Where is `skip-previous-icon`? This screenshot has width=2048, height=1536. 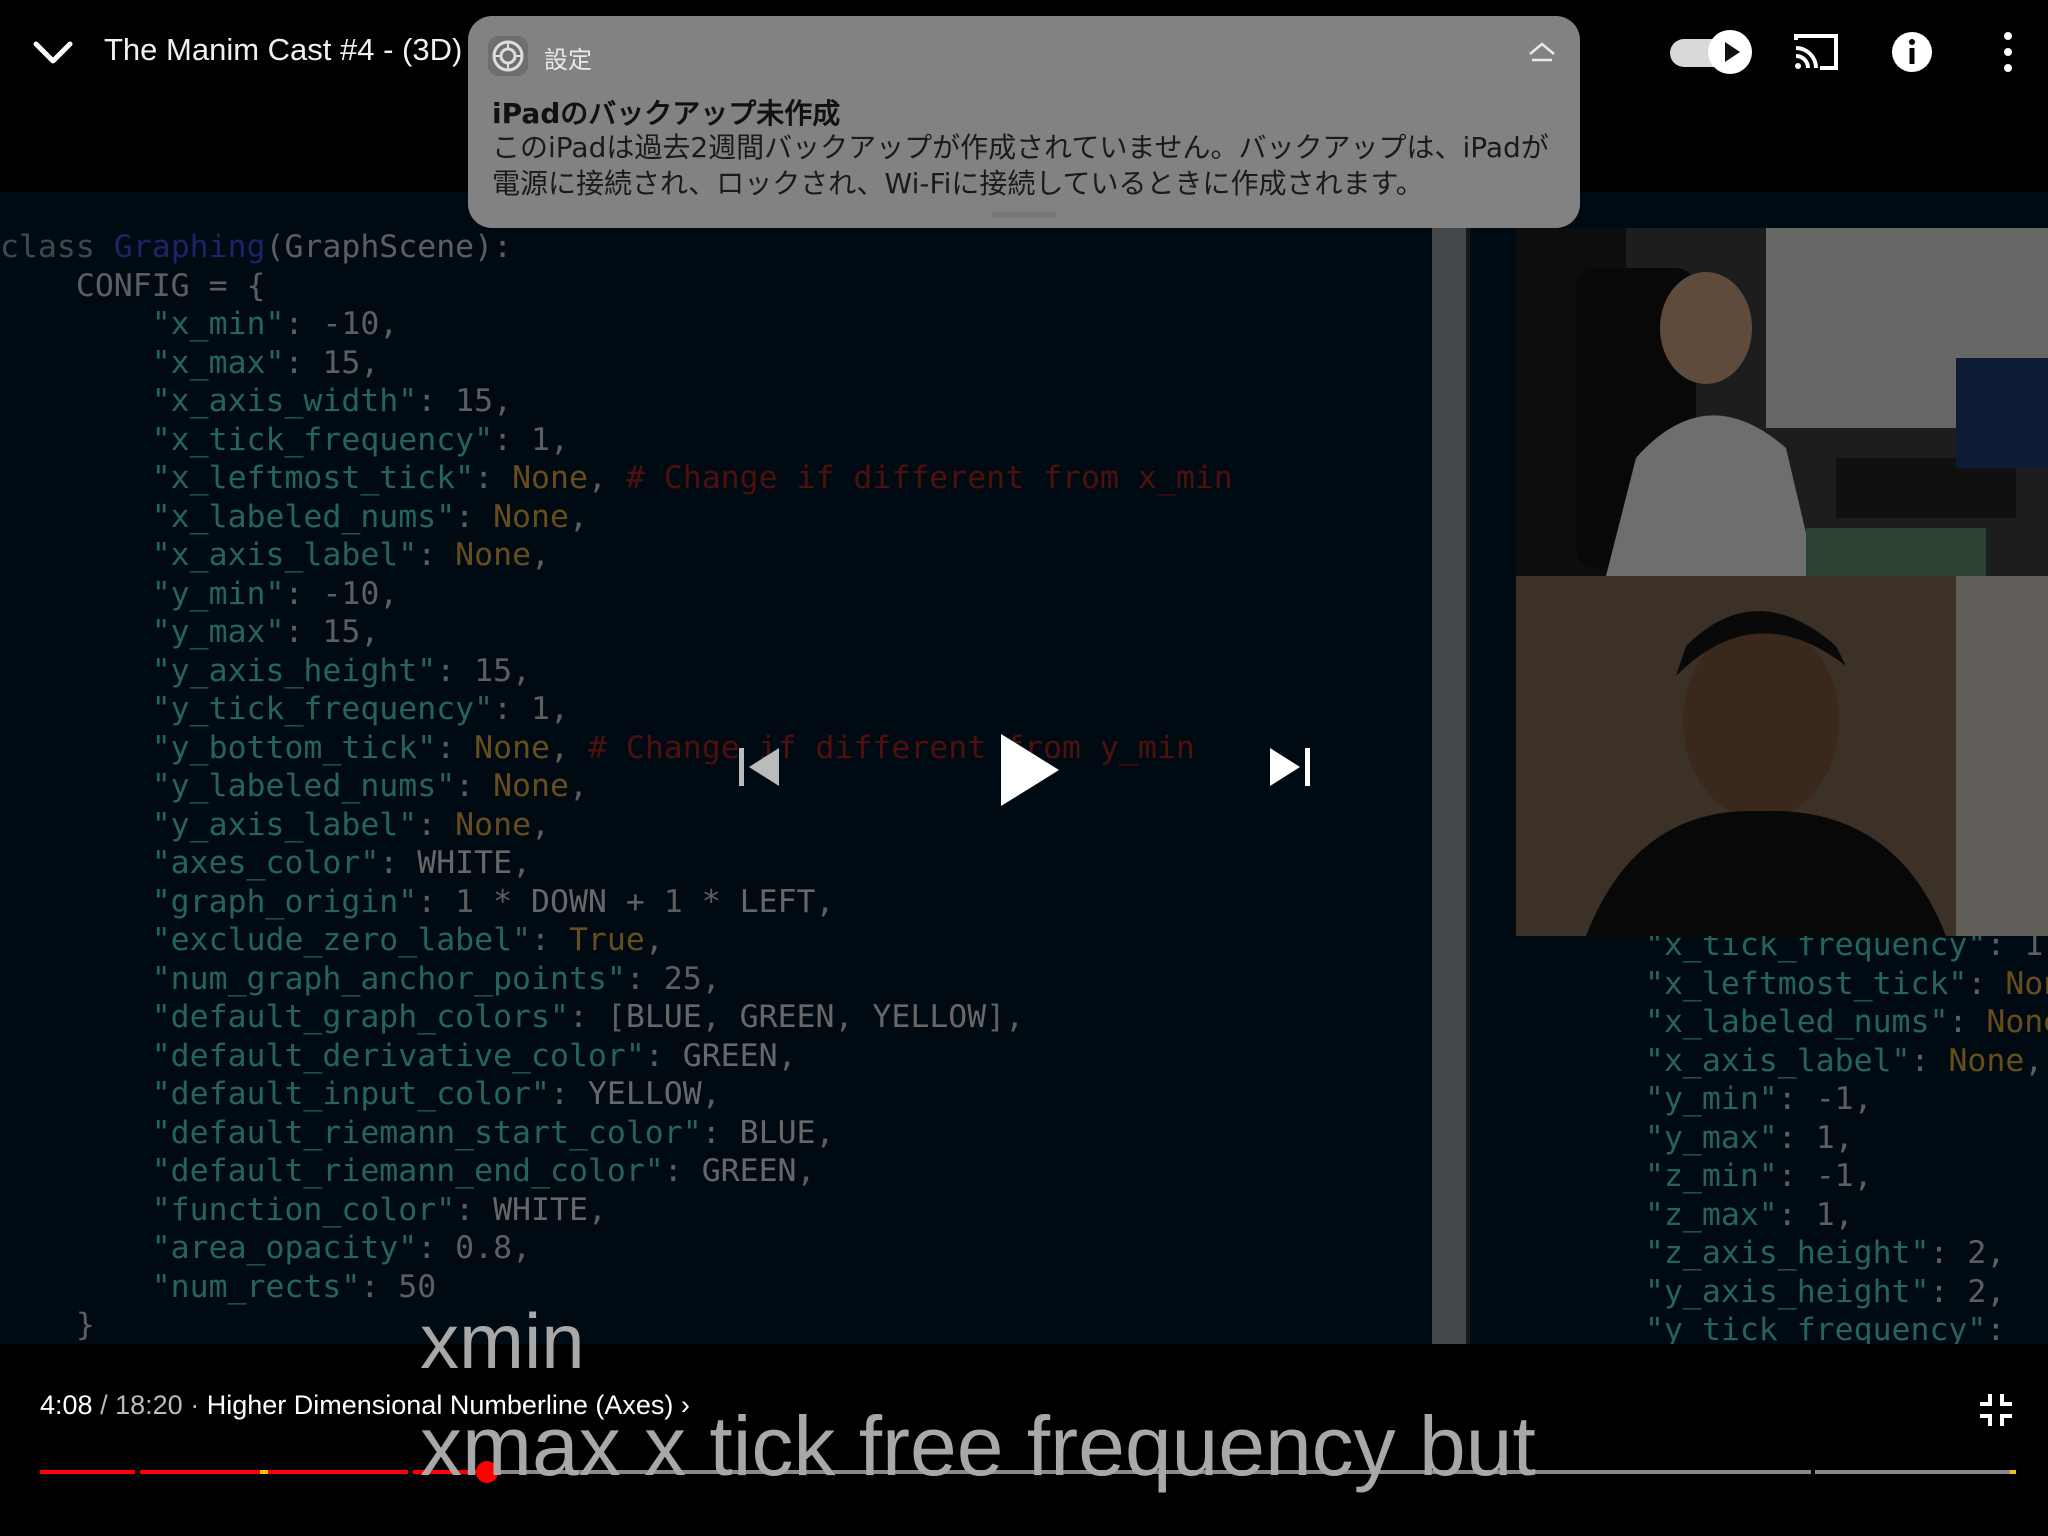
skip-previous-icon is located at coordinates (760, 767).